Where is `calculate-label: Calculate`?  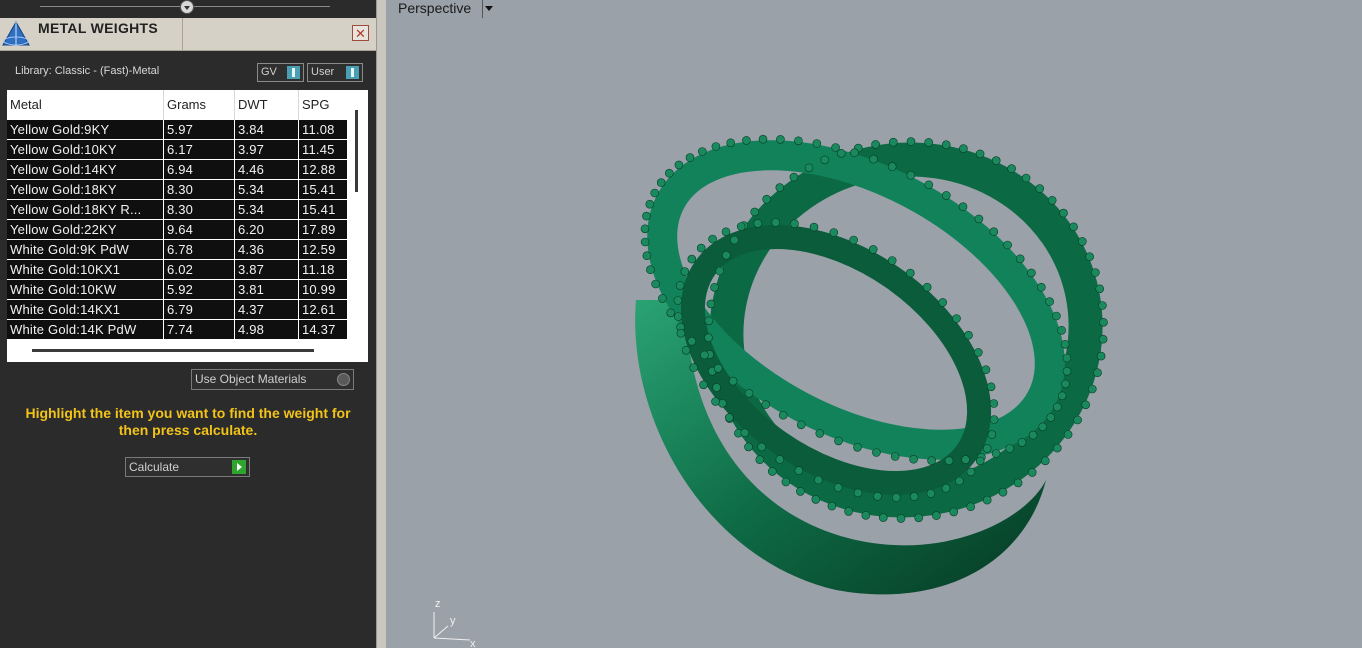
calculate-label: Calculate is located at coordinates (154, 467).